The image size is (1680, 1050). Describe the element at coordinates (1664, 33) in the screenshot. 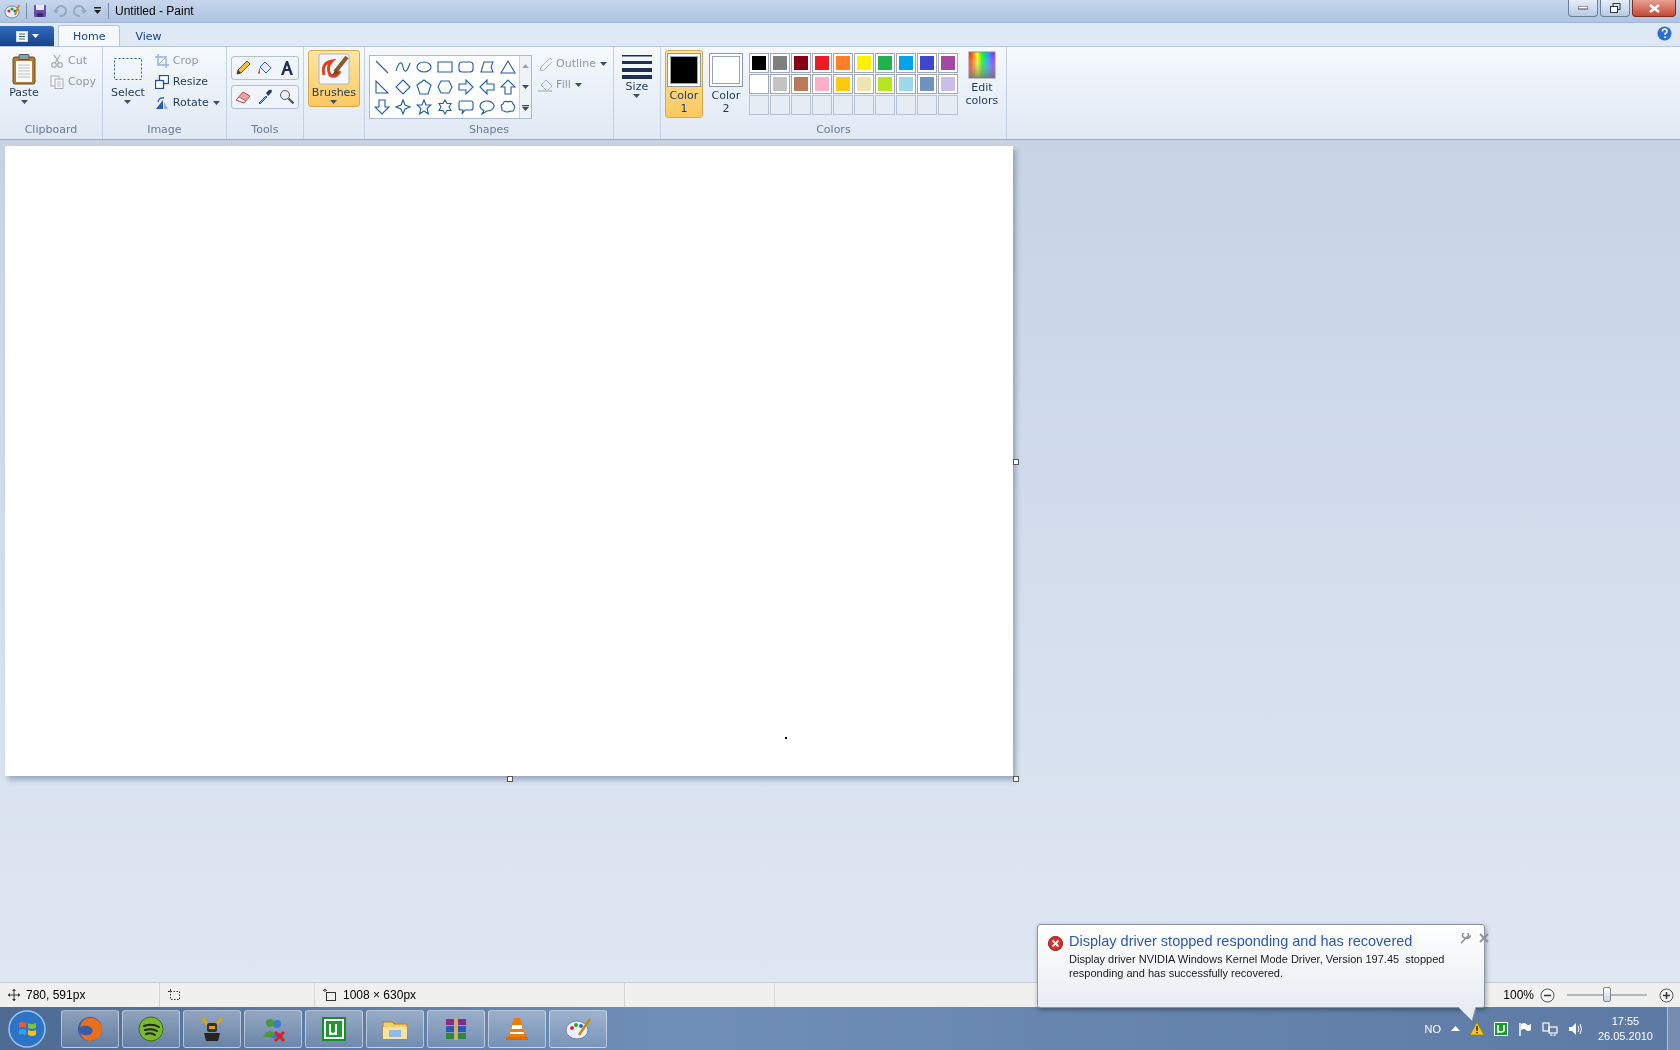

I see `help-icon` at that location.